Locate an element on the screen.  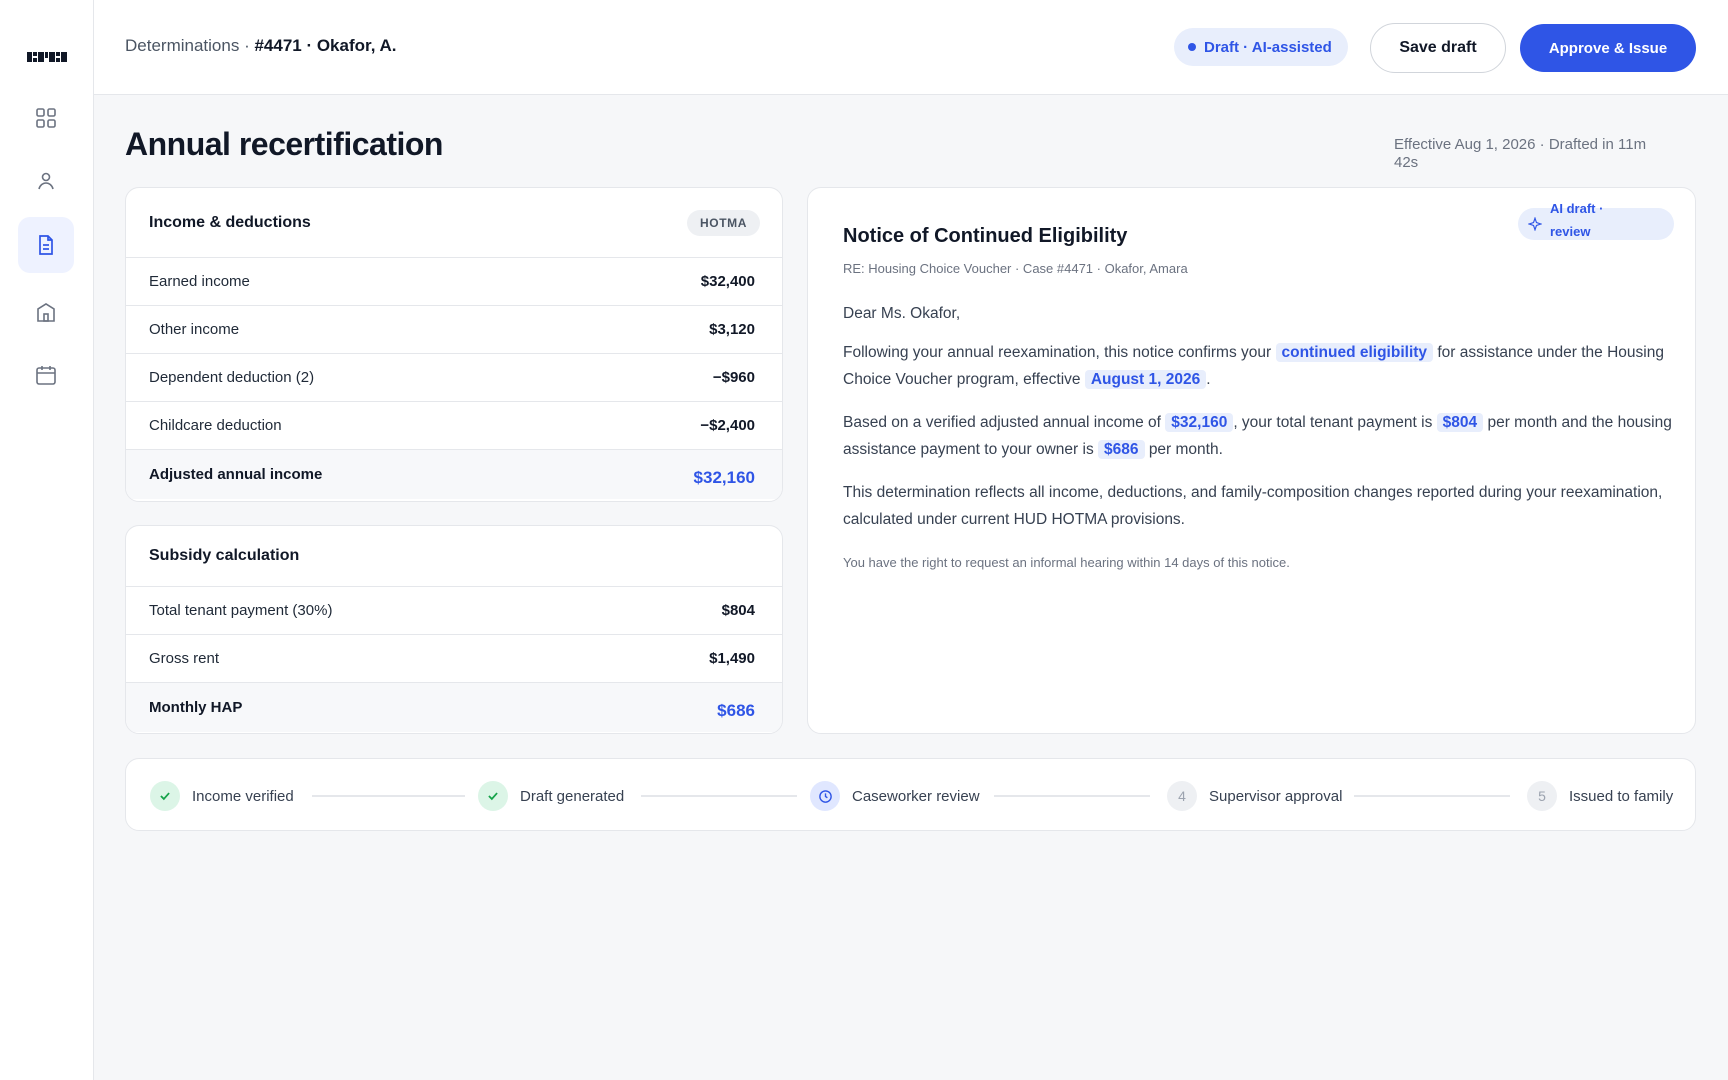
row-label: Childcare deduction is located at coordinates (215, 425).